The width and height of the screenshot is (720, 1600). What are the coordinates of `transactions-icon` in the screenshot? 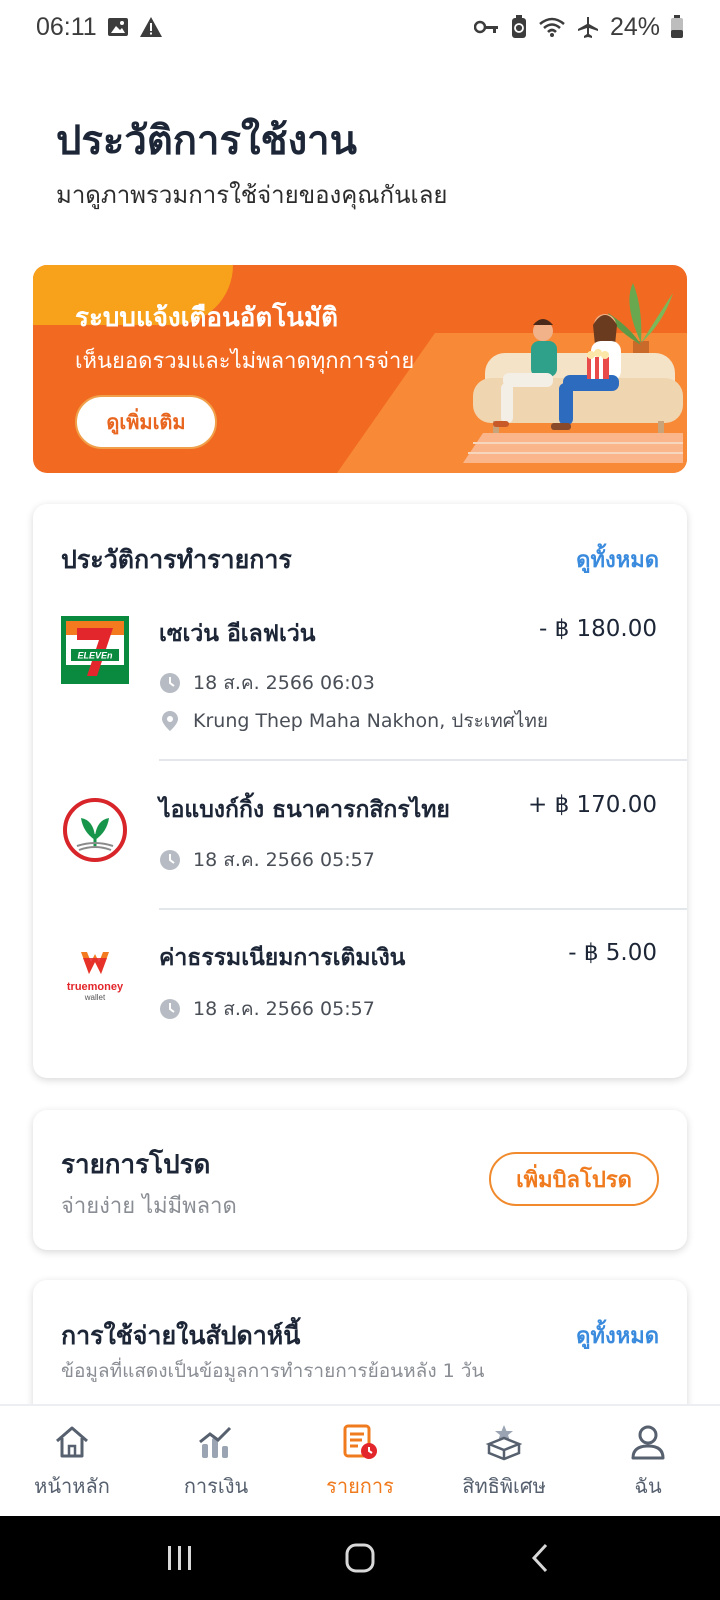 It's located at (360, 1442).